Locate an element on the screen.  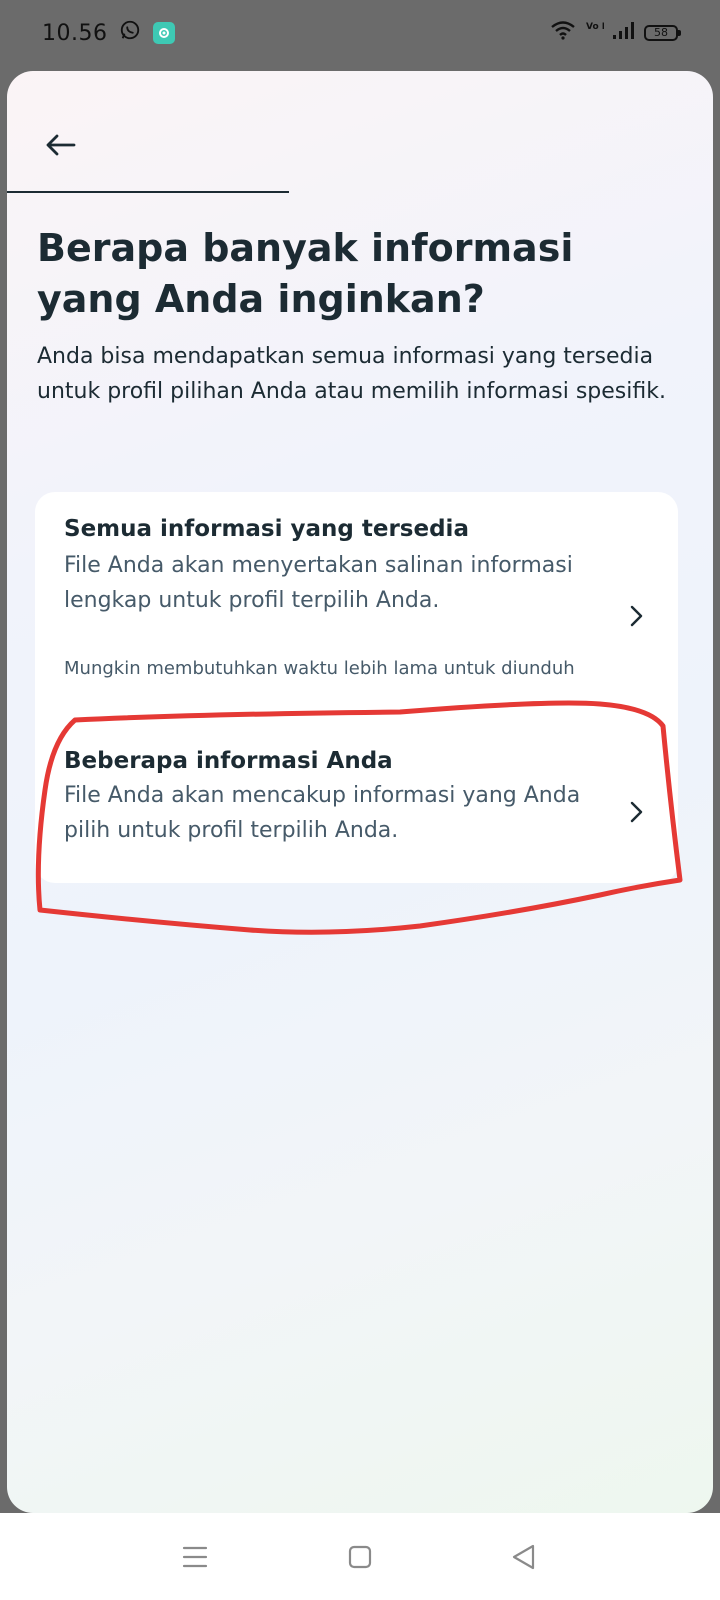
home-square-icon is located at coordinates (360, 1562).